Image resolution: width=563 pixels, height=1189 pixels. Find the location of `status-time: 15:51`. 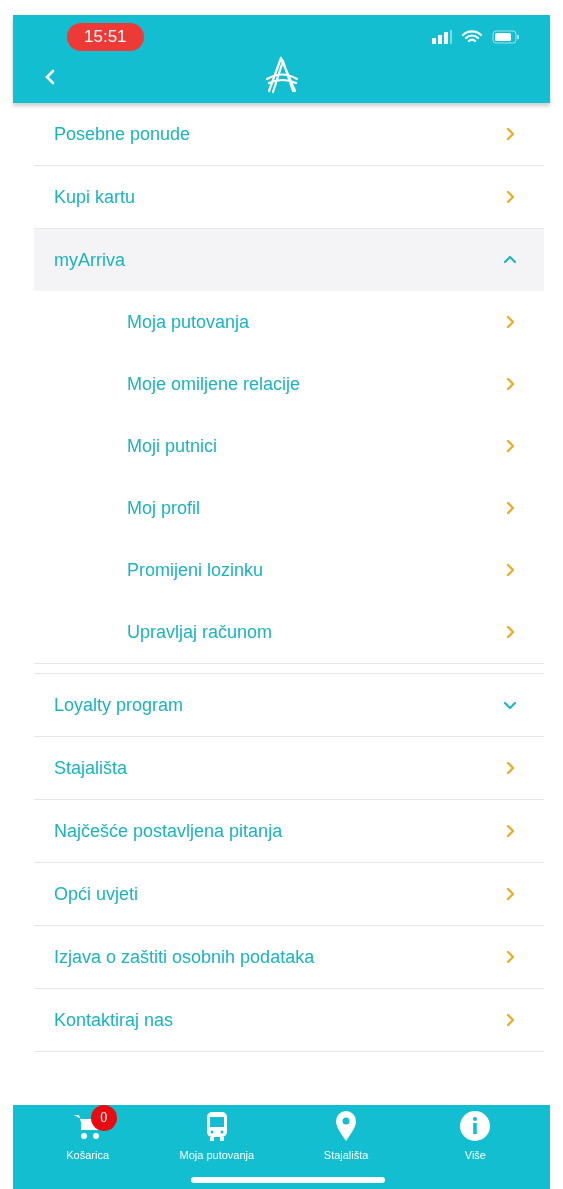

status-time: 15:51 is located at coordinates (105, 37).